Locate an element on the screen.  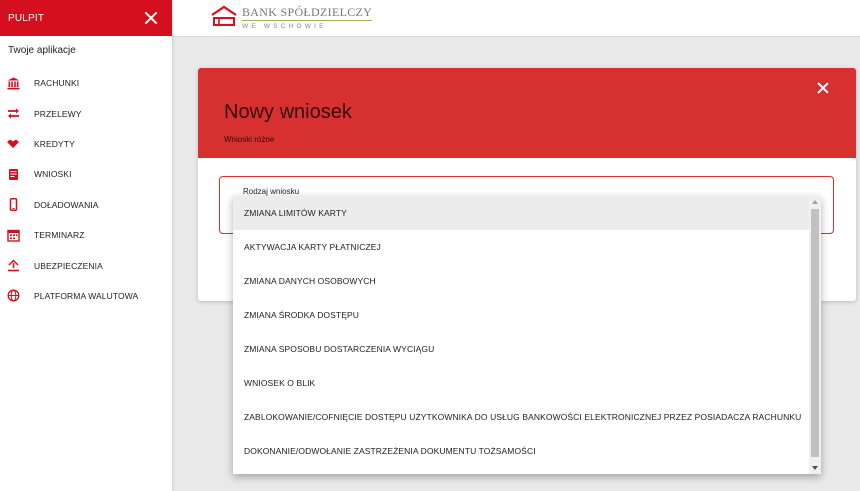
calendar-icon is located at coordinates (13, 235).